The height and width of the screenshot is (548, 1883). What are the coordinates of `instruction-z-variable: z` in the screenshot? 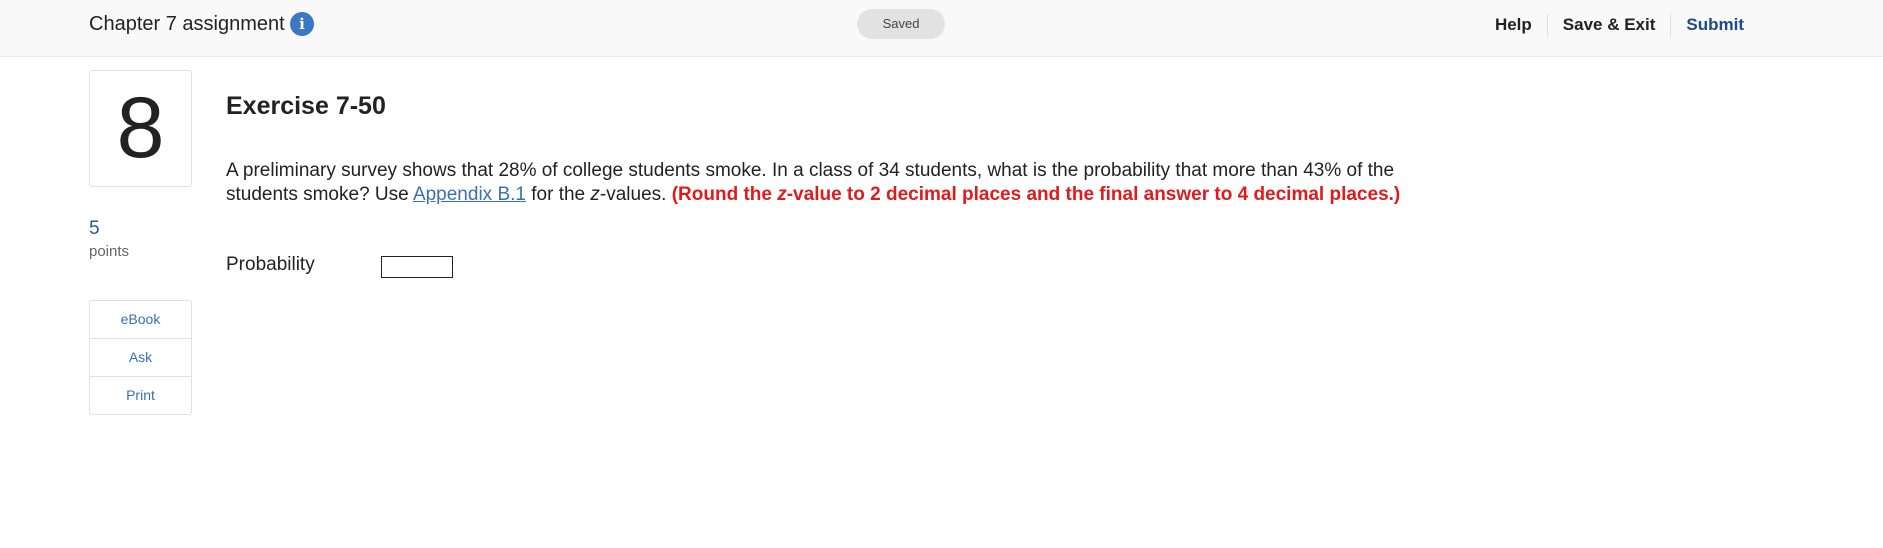 It's located at (782, 194).